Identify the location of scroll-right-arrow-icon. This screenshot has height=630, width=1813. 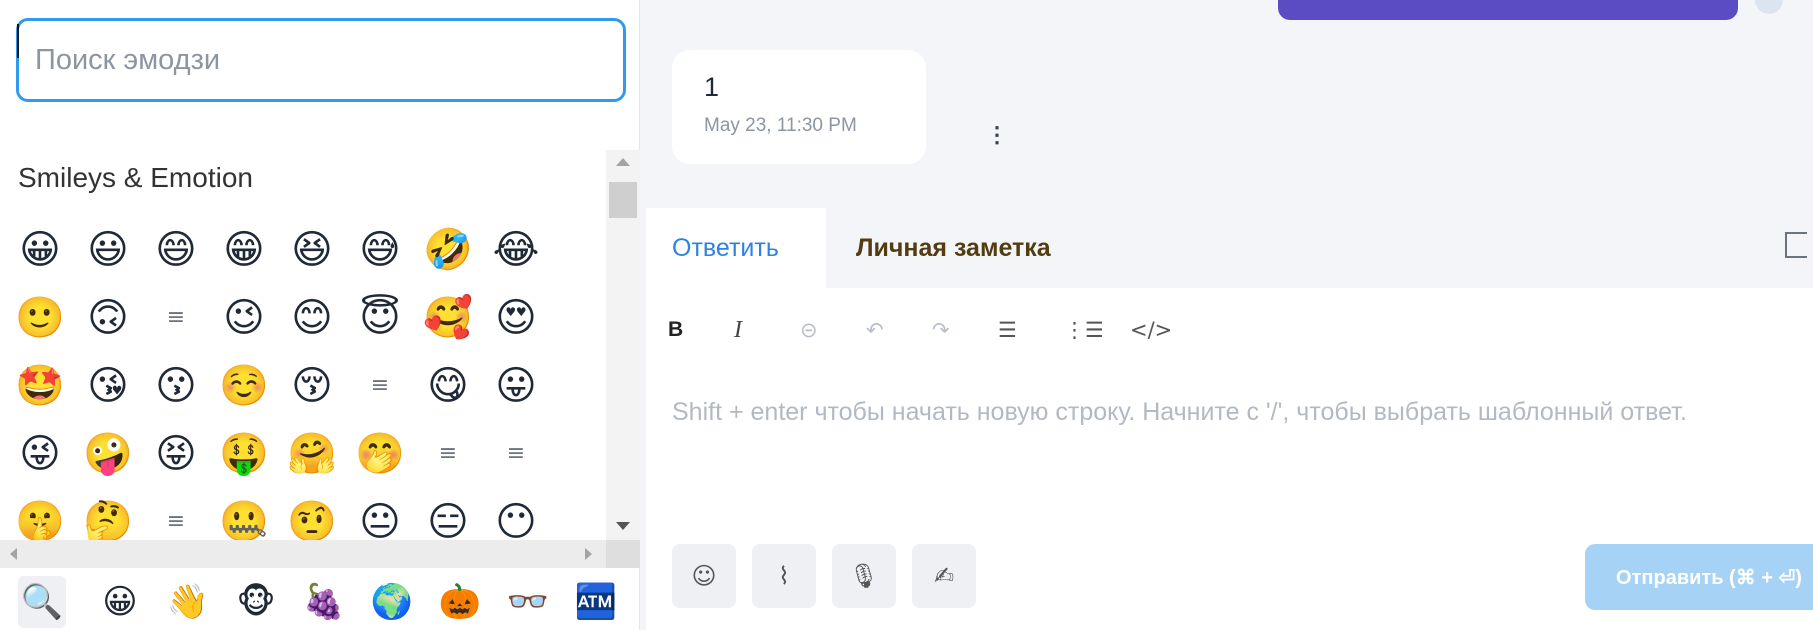
(588, 554).